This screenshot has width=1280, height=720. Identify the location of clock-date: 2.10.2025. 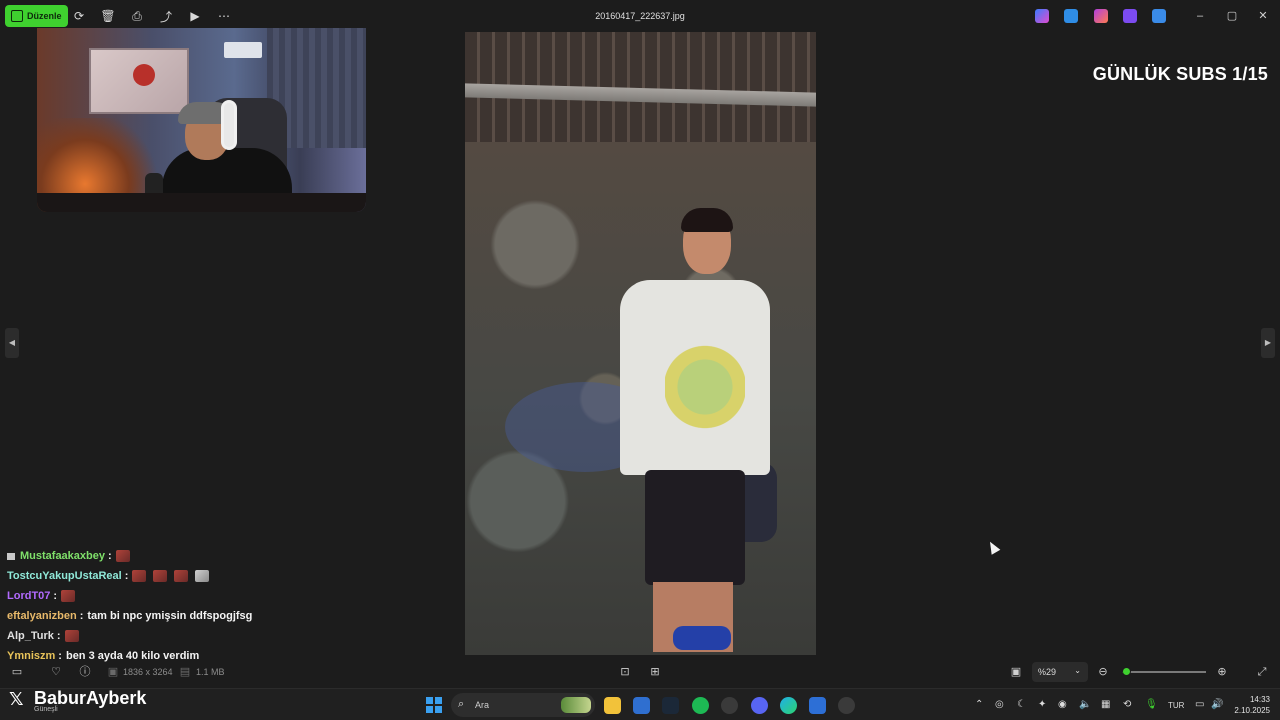
(1252, 710).